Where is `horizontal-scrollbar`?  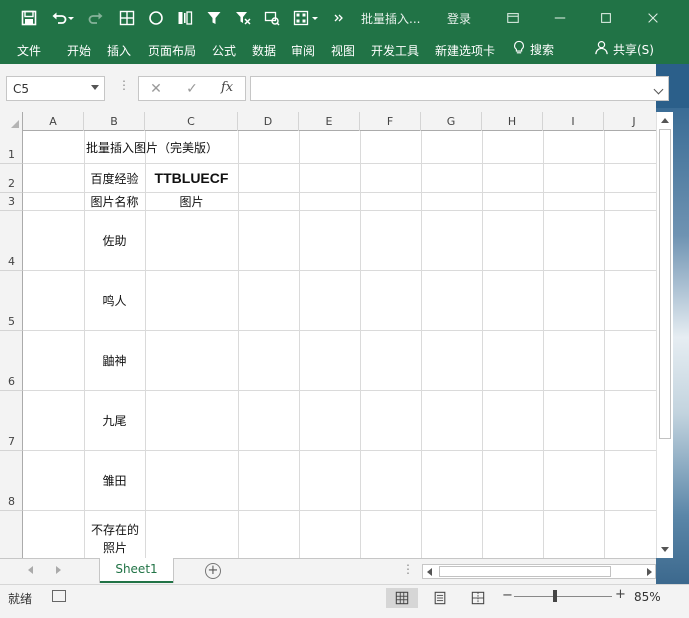
horizontal-scrollbar is located at coordinates (539, 571).